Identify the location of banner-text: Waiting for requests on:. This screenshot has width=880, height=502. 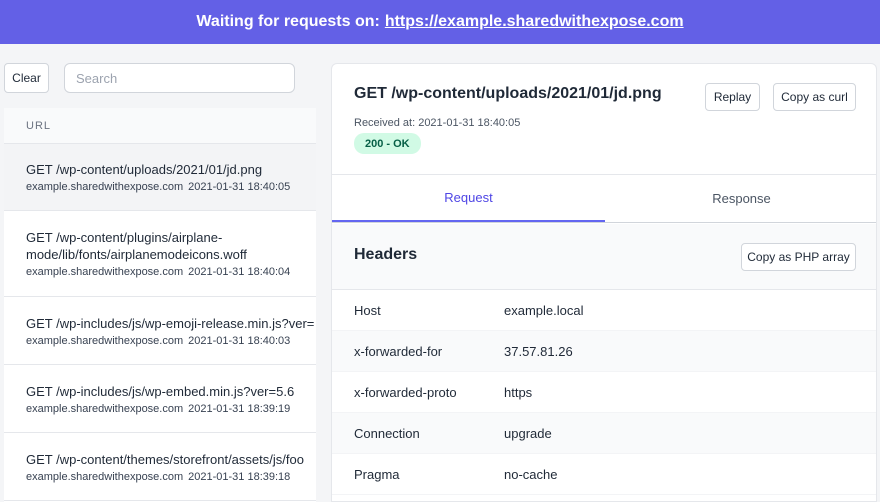
(288, 21).